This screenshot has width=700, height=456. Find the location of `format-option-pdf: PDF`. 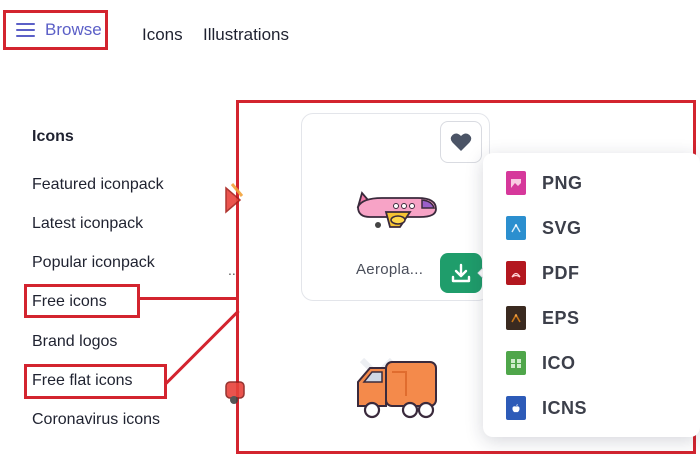

format-option-pdf: PDF is located at coordinates (586, 273).